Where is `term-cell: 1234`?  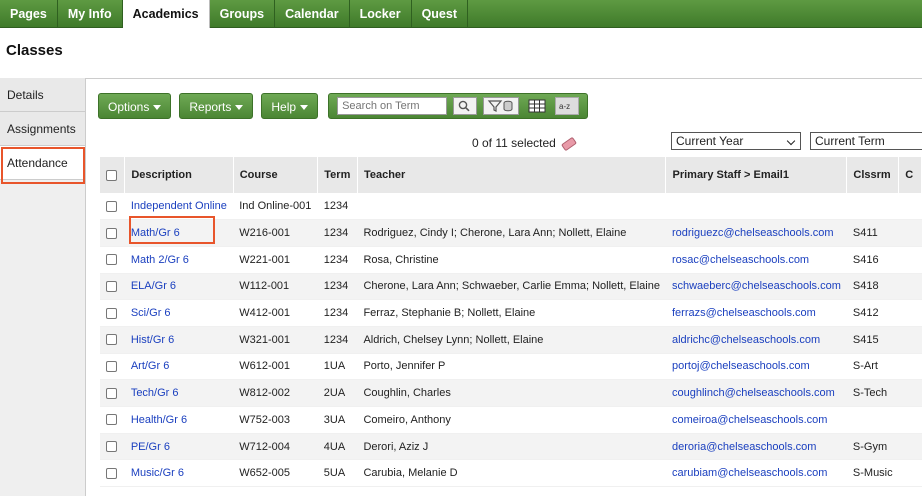
term-cell: 1234 is located at coordinates (337, 340).